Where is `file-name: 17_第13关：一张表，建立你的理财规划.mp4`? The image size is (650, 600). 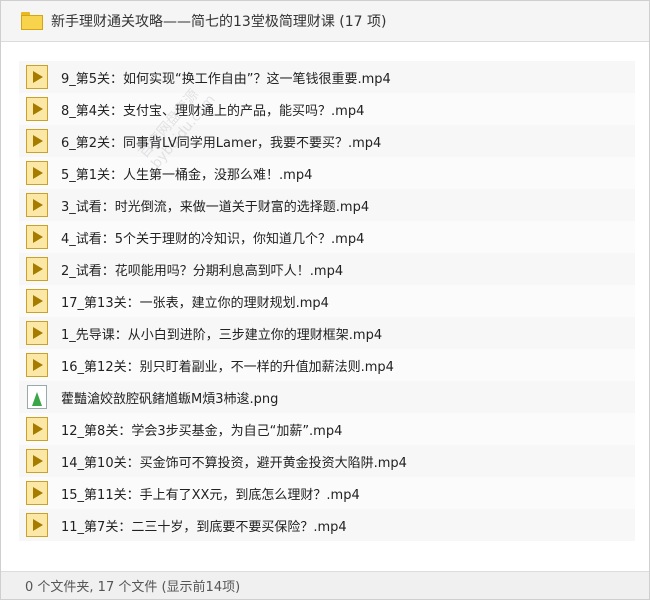
file-name: 17_第13关：一张表，建立你的理财规划.mp4 is located at coordinates (195, 303).